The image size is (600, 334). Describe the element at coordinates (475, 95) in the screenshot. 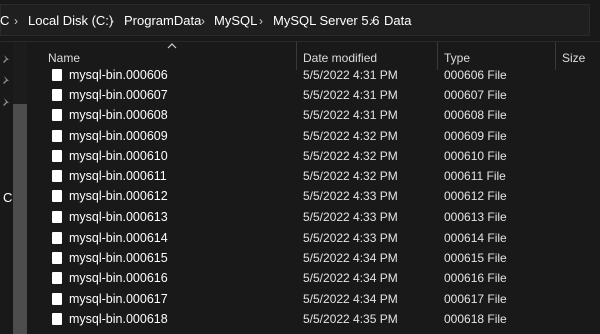

I see `file-type: 000607 File` at that location.